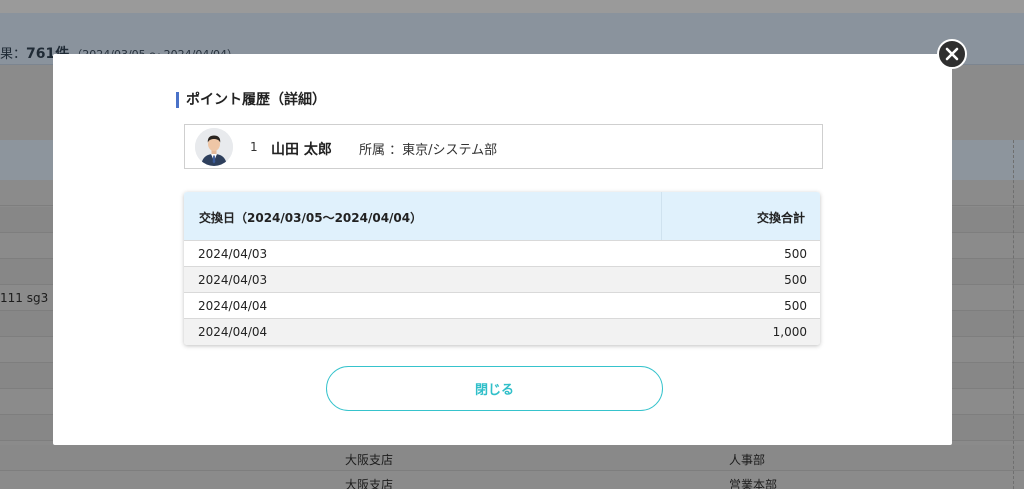 This screenshot has height=489, width=1024. I want to click on user-department: 所属 ：東京/システム部, so click(428, 150).